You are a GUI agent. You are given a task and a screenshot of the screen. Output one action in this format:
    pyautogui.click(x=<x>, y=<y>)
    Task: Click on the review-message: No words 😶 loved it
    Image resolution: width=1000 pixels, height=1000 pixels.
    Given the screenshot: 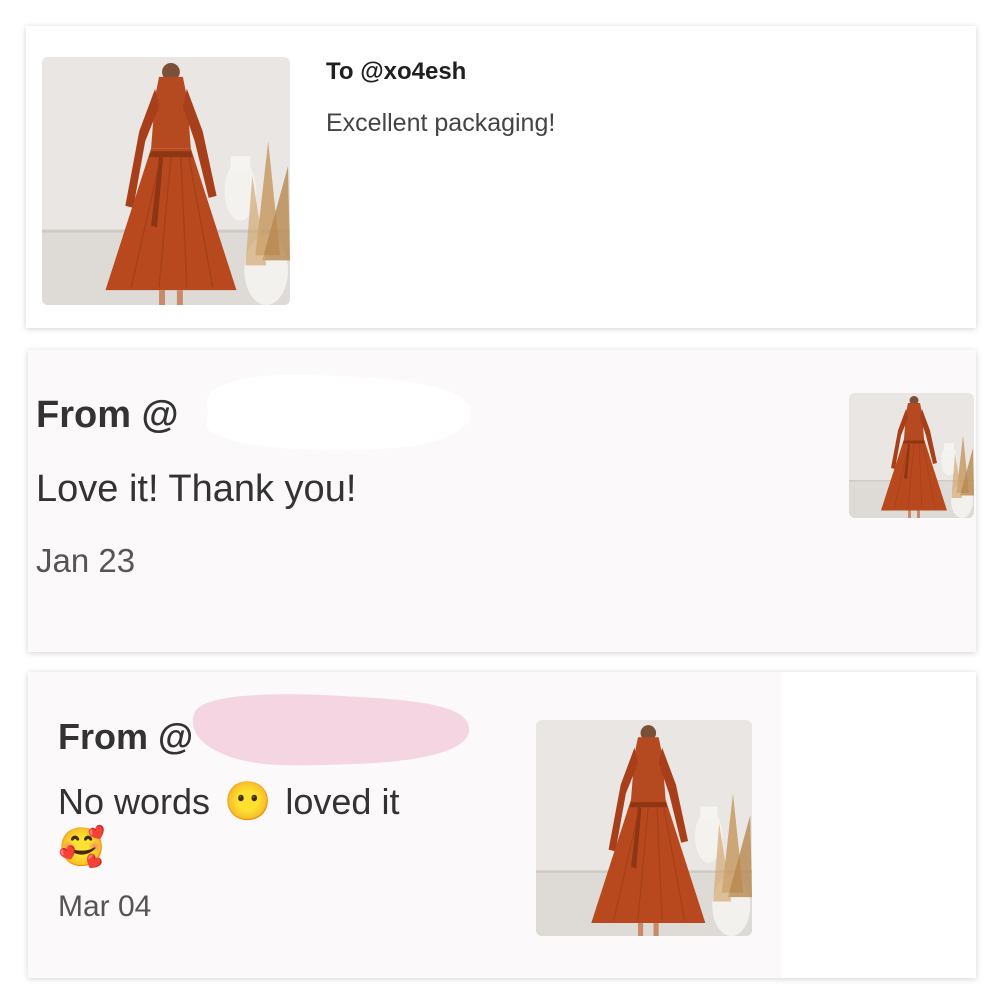 What is the action you would take?
    pyautogui.click(x=228, y=802)
    